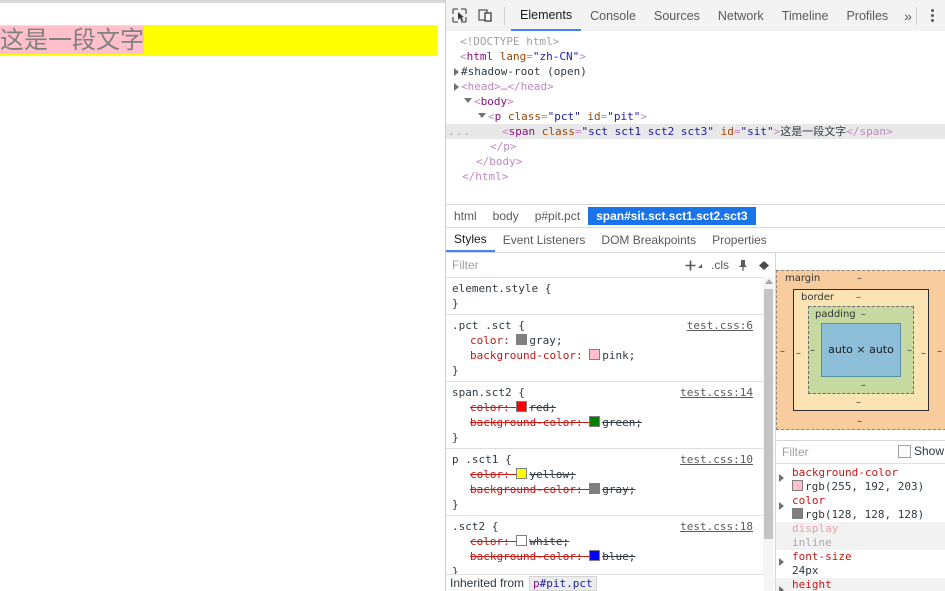 The width and height of the screenshot is (945, 591). I want to click on plus-icon, so click(693, 265).